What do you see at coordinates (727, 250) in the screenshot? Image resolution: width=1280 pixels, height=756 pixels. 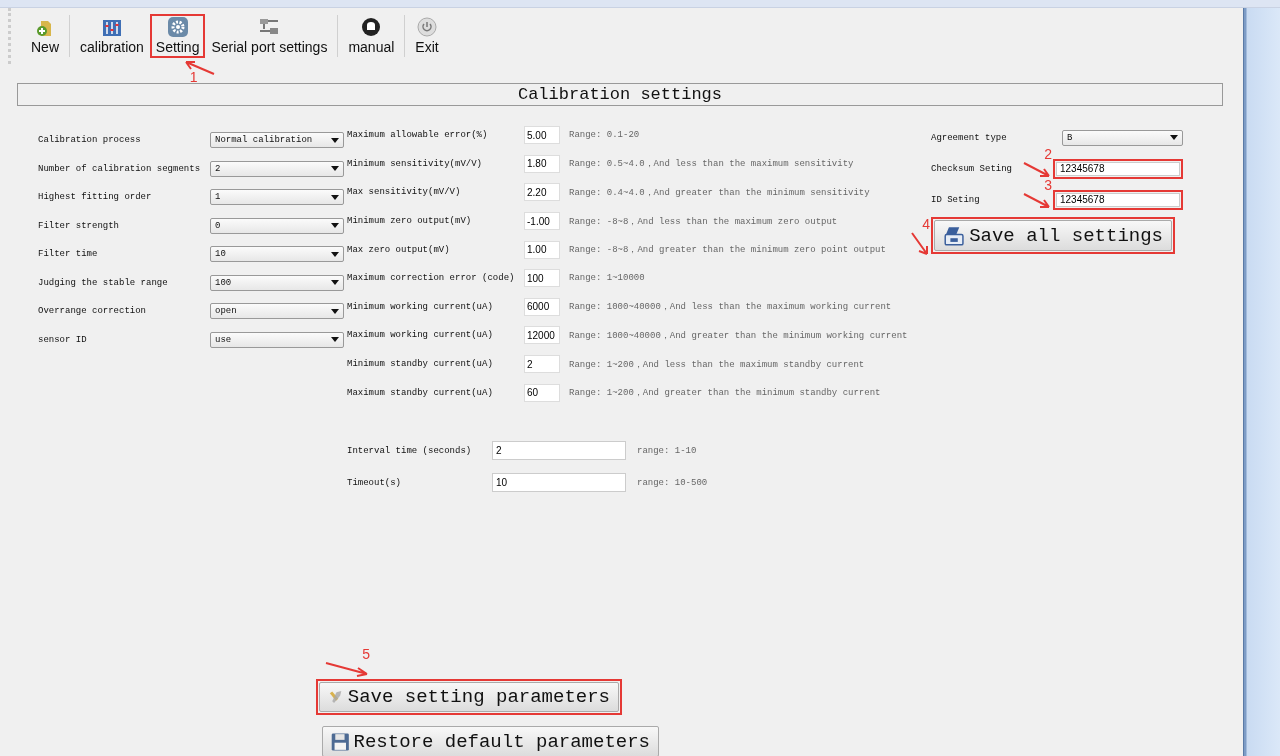 I see `range-hint: Range: -8~8，And greater than the minimum zero point output` at bounding box center [727, 250].